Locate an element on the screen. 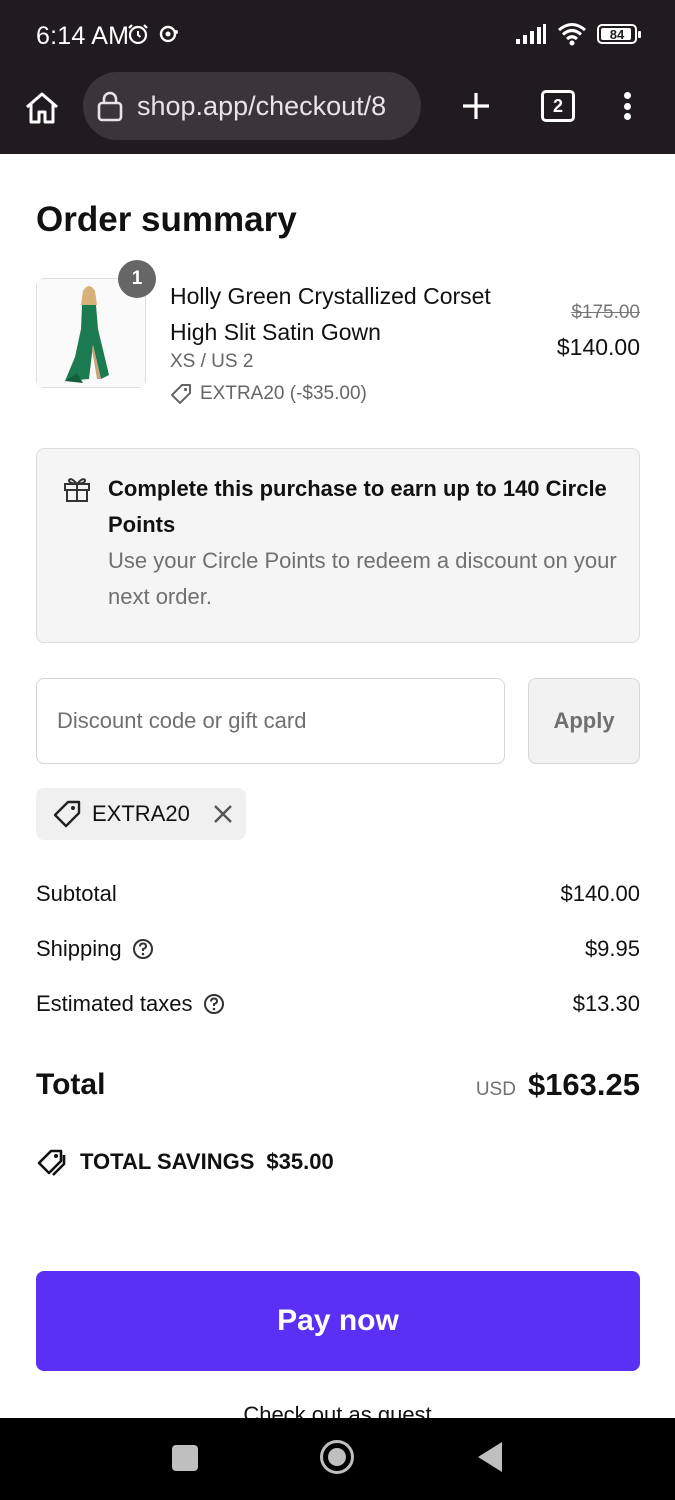 The height and width of the screenshot is (1500, 675). page-title: Order summary is located at coordinates (166, 219).